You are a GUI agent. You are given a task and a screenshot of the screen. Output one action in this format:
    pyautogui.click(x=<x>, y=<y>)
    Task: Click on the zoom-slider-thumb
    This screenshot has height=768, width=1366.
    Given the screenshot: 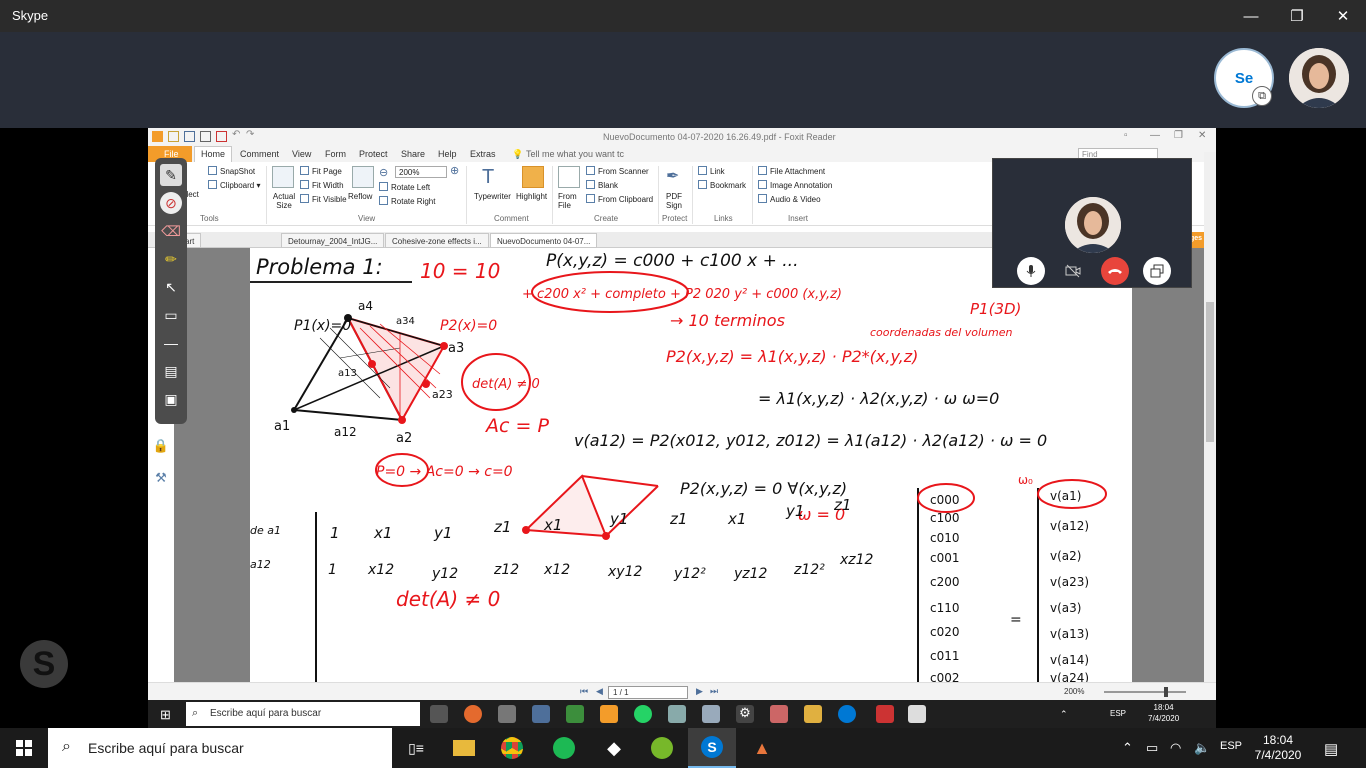 What is the action you would take?
    pyautogui.click(x=1166, y=692)
    